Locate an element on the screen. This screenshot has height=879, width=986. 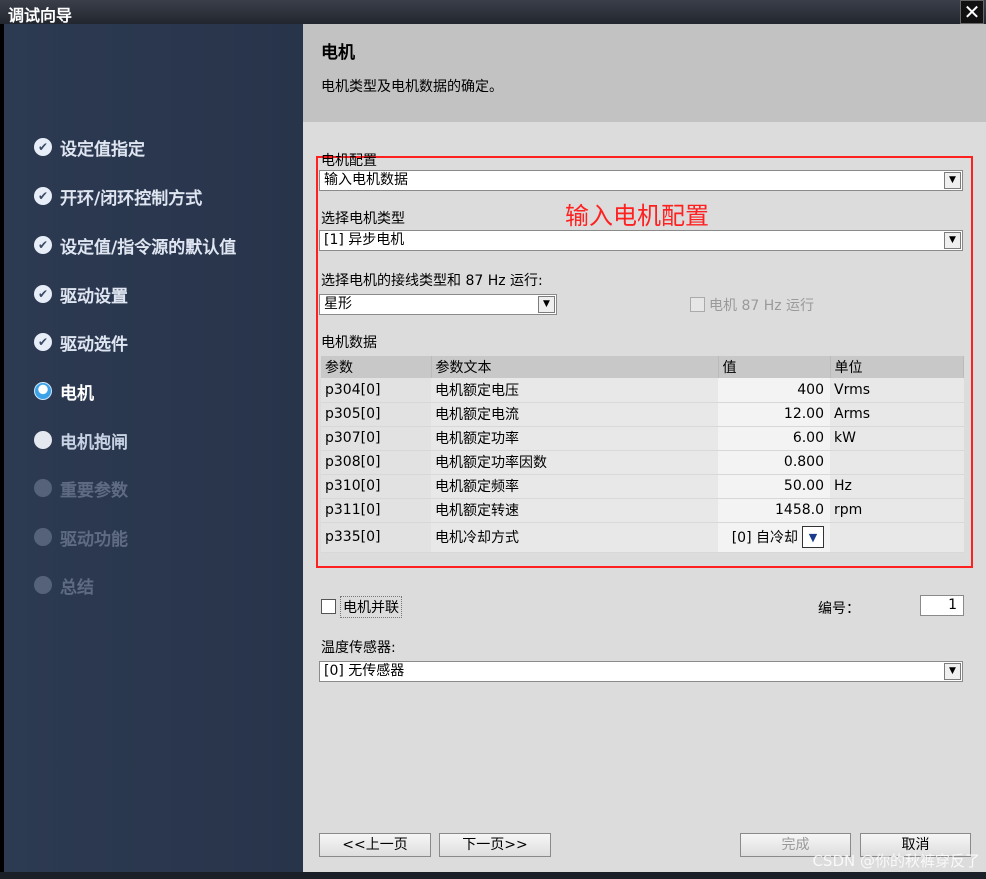
sidebar-item-drive-settings: ✔ 驱动设置 is located at coordinates (81, 294).